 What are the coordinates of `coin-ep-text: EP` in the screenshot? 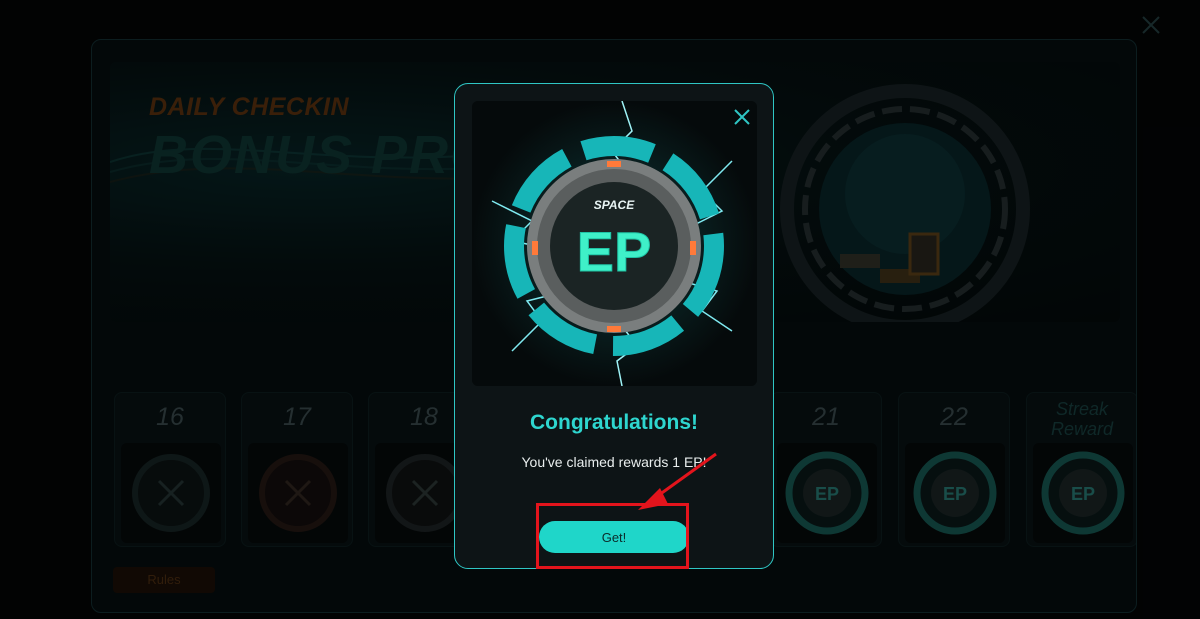 It's located at (614, 251).